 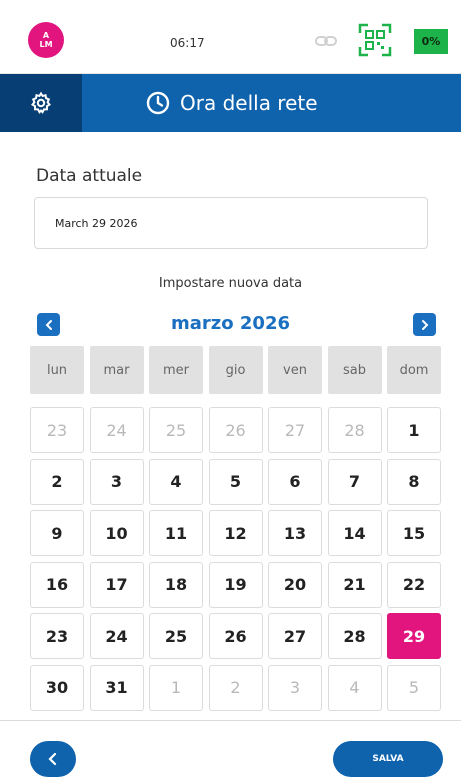 What do you see at coordinates (230, 323) in the screenshot?
I see `month-title: marzo 2026` at bounding box center [230, 323].